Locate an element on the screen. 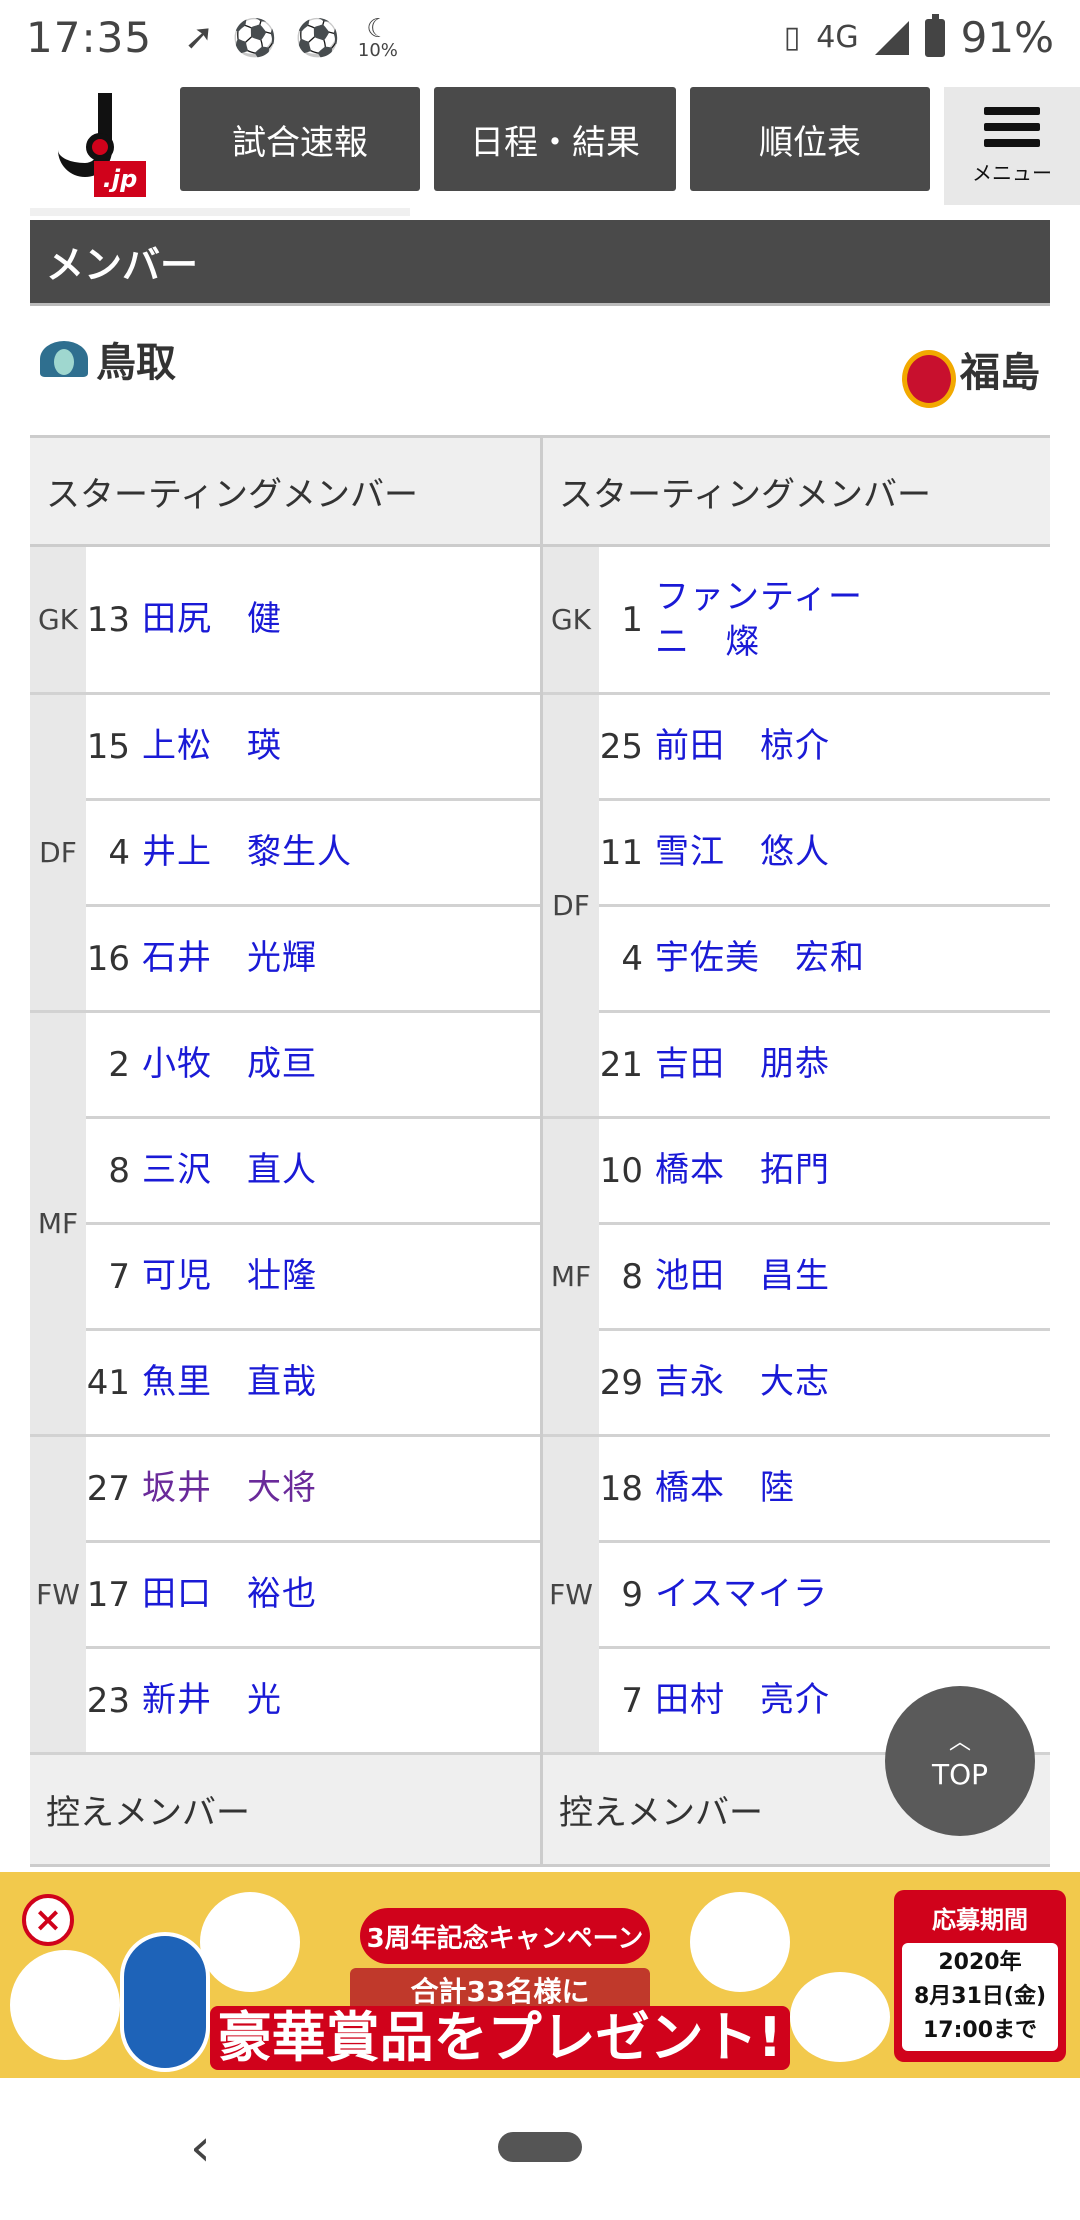 This screenshot has height=2220, width=1080. player-row: 13 田尻 健 is located at coordinates (313, 621).